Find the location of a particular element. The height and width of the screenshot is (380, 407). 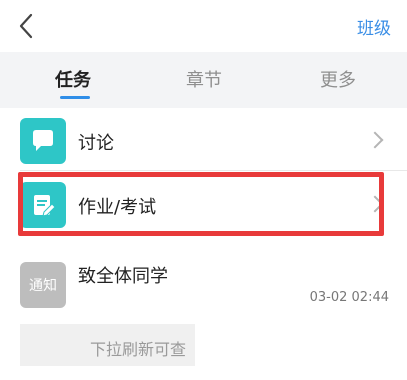

active-tab-indicator is located at coordinates (75, 97).